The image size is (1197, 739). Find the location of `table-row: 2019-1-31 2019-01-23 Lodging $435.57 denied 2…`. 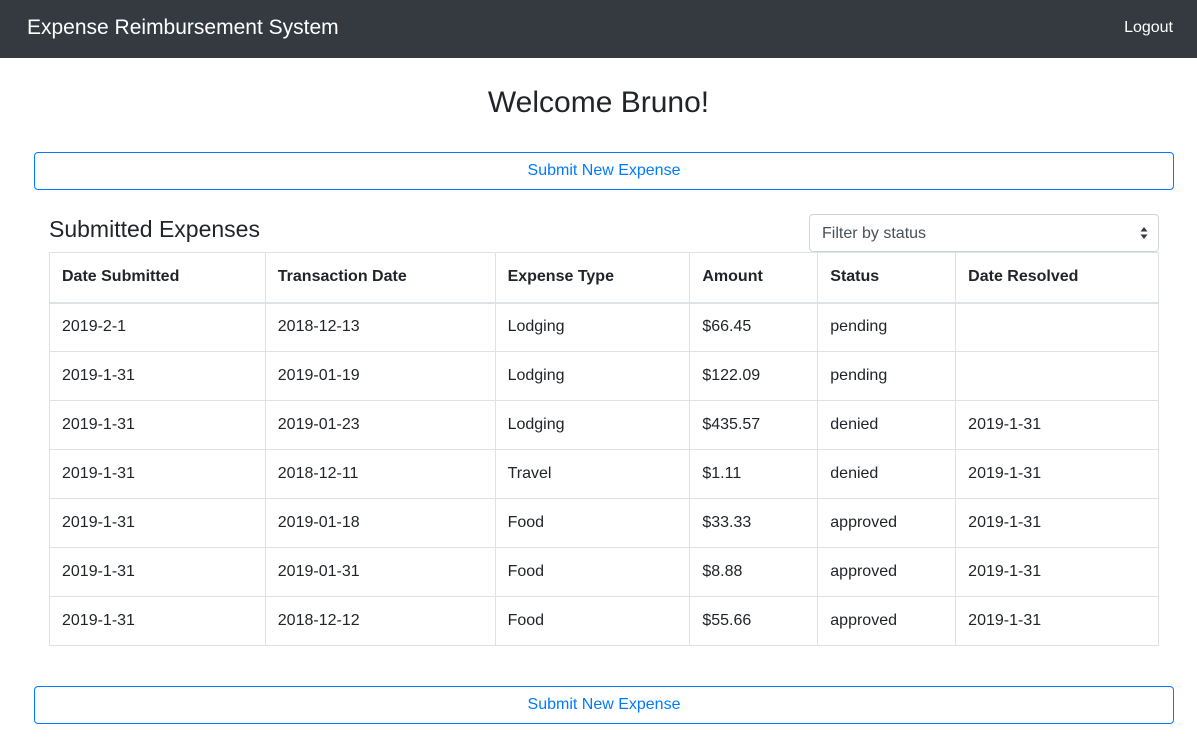

table-row: 2019-1-31 2019-01-23 Lodging $435.57 denied 2… is located at coordinates (604, 425).